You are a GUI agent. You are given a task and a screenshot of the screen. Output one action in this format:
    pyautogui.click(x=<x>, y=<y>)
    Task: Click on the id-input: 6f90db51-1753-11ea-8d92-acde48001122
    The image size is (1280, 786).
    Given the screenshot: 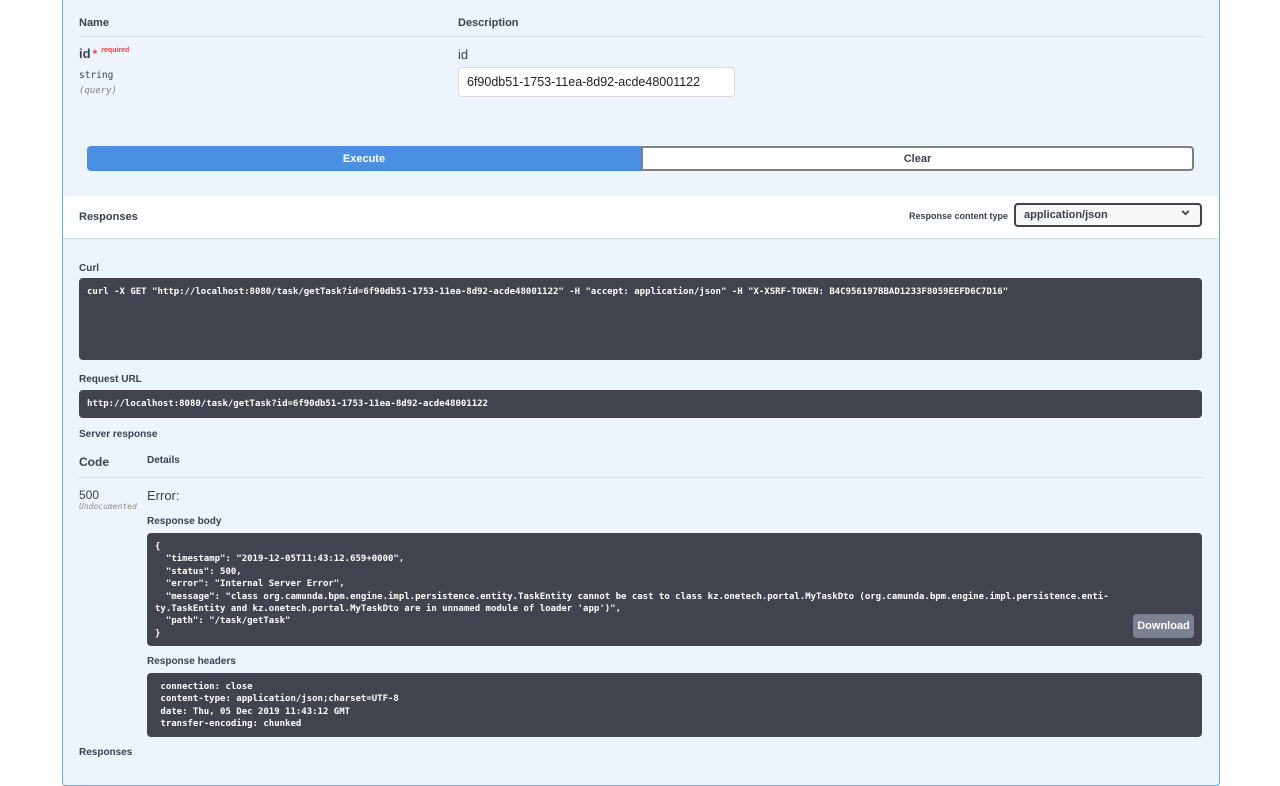 What is the action you would take?
    pyautogui.click(x=596, y=82)
    